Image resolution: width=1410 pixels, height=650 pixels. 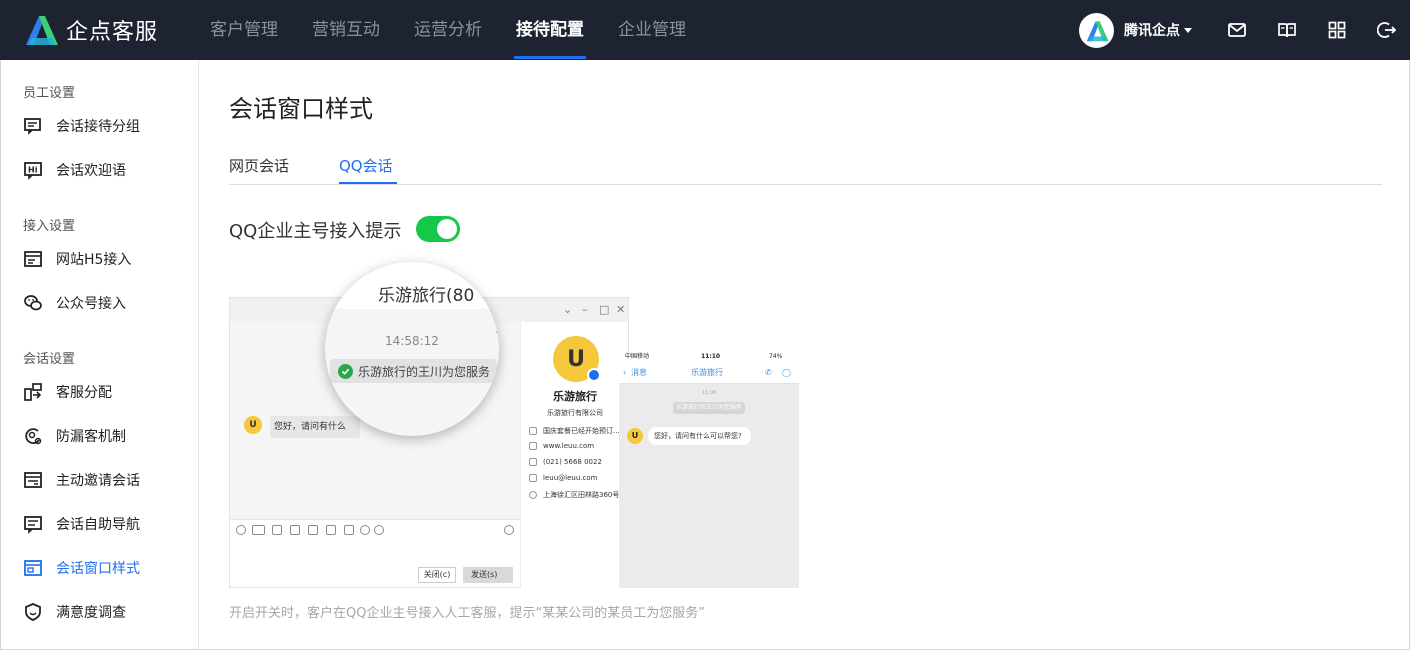 I want to click on sidebar-item-web-h5: 网站H5接入, so click(x=77, y=259).